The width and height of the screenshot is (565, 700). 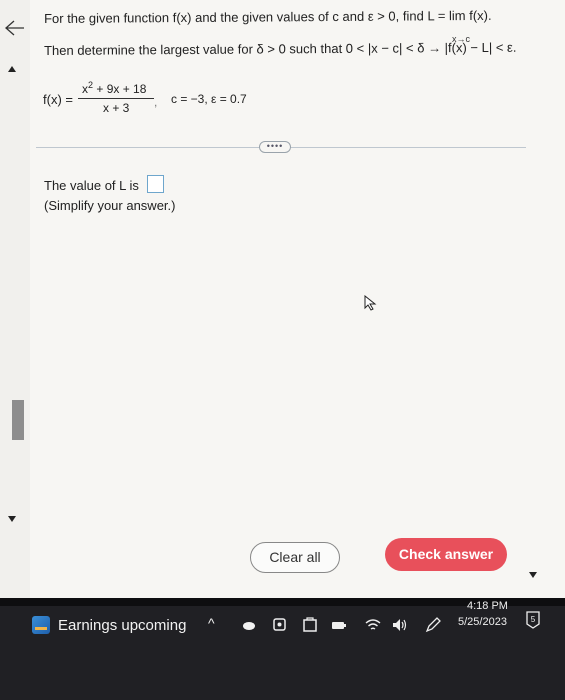 I want to click on tray-overflow-caret-icon: ^, so click(x=211, y=623).